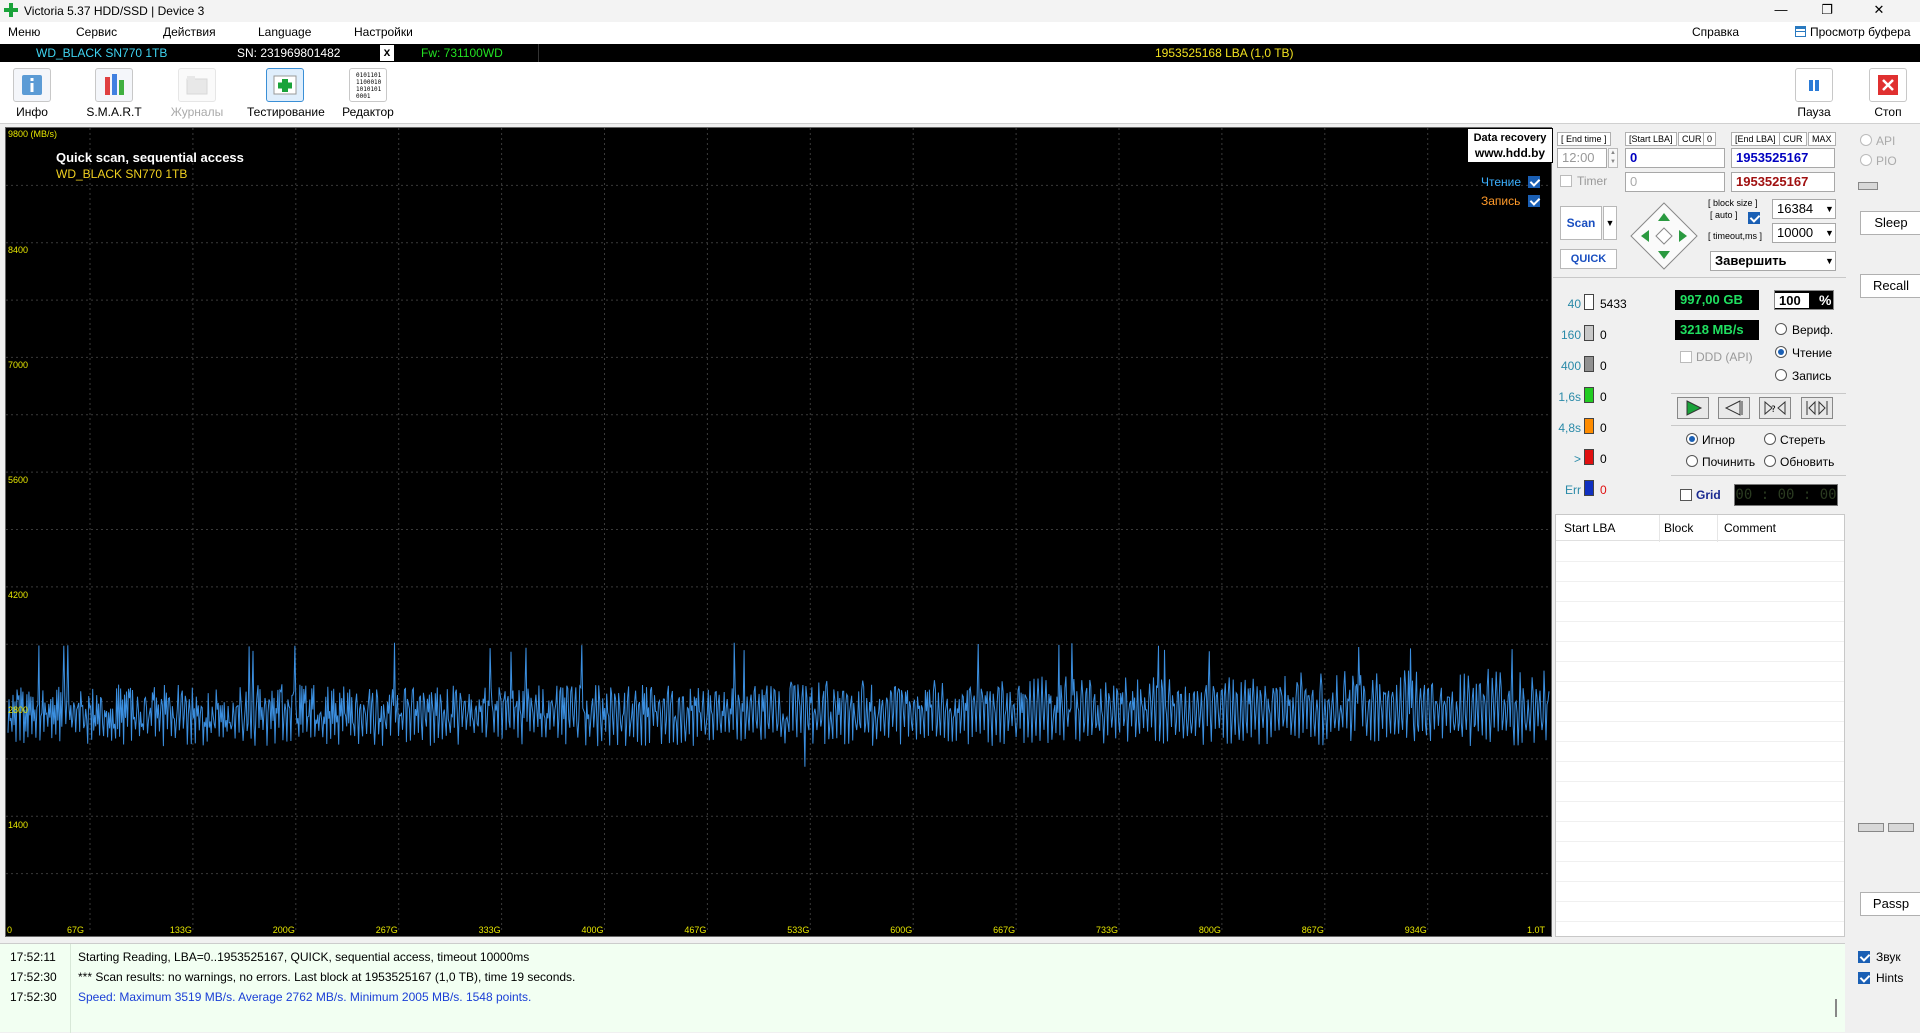 This screenshot has height=1033, width=1920. Describe the element at coordinates (1813, 330) in the screenshot. I see `verify-label: Вериф.` at that location.